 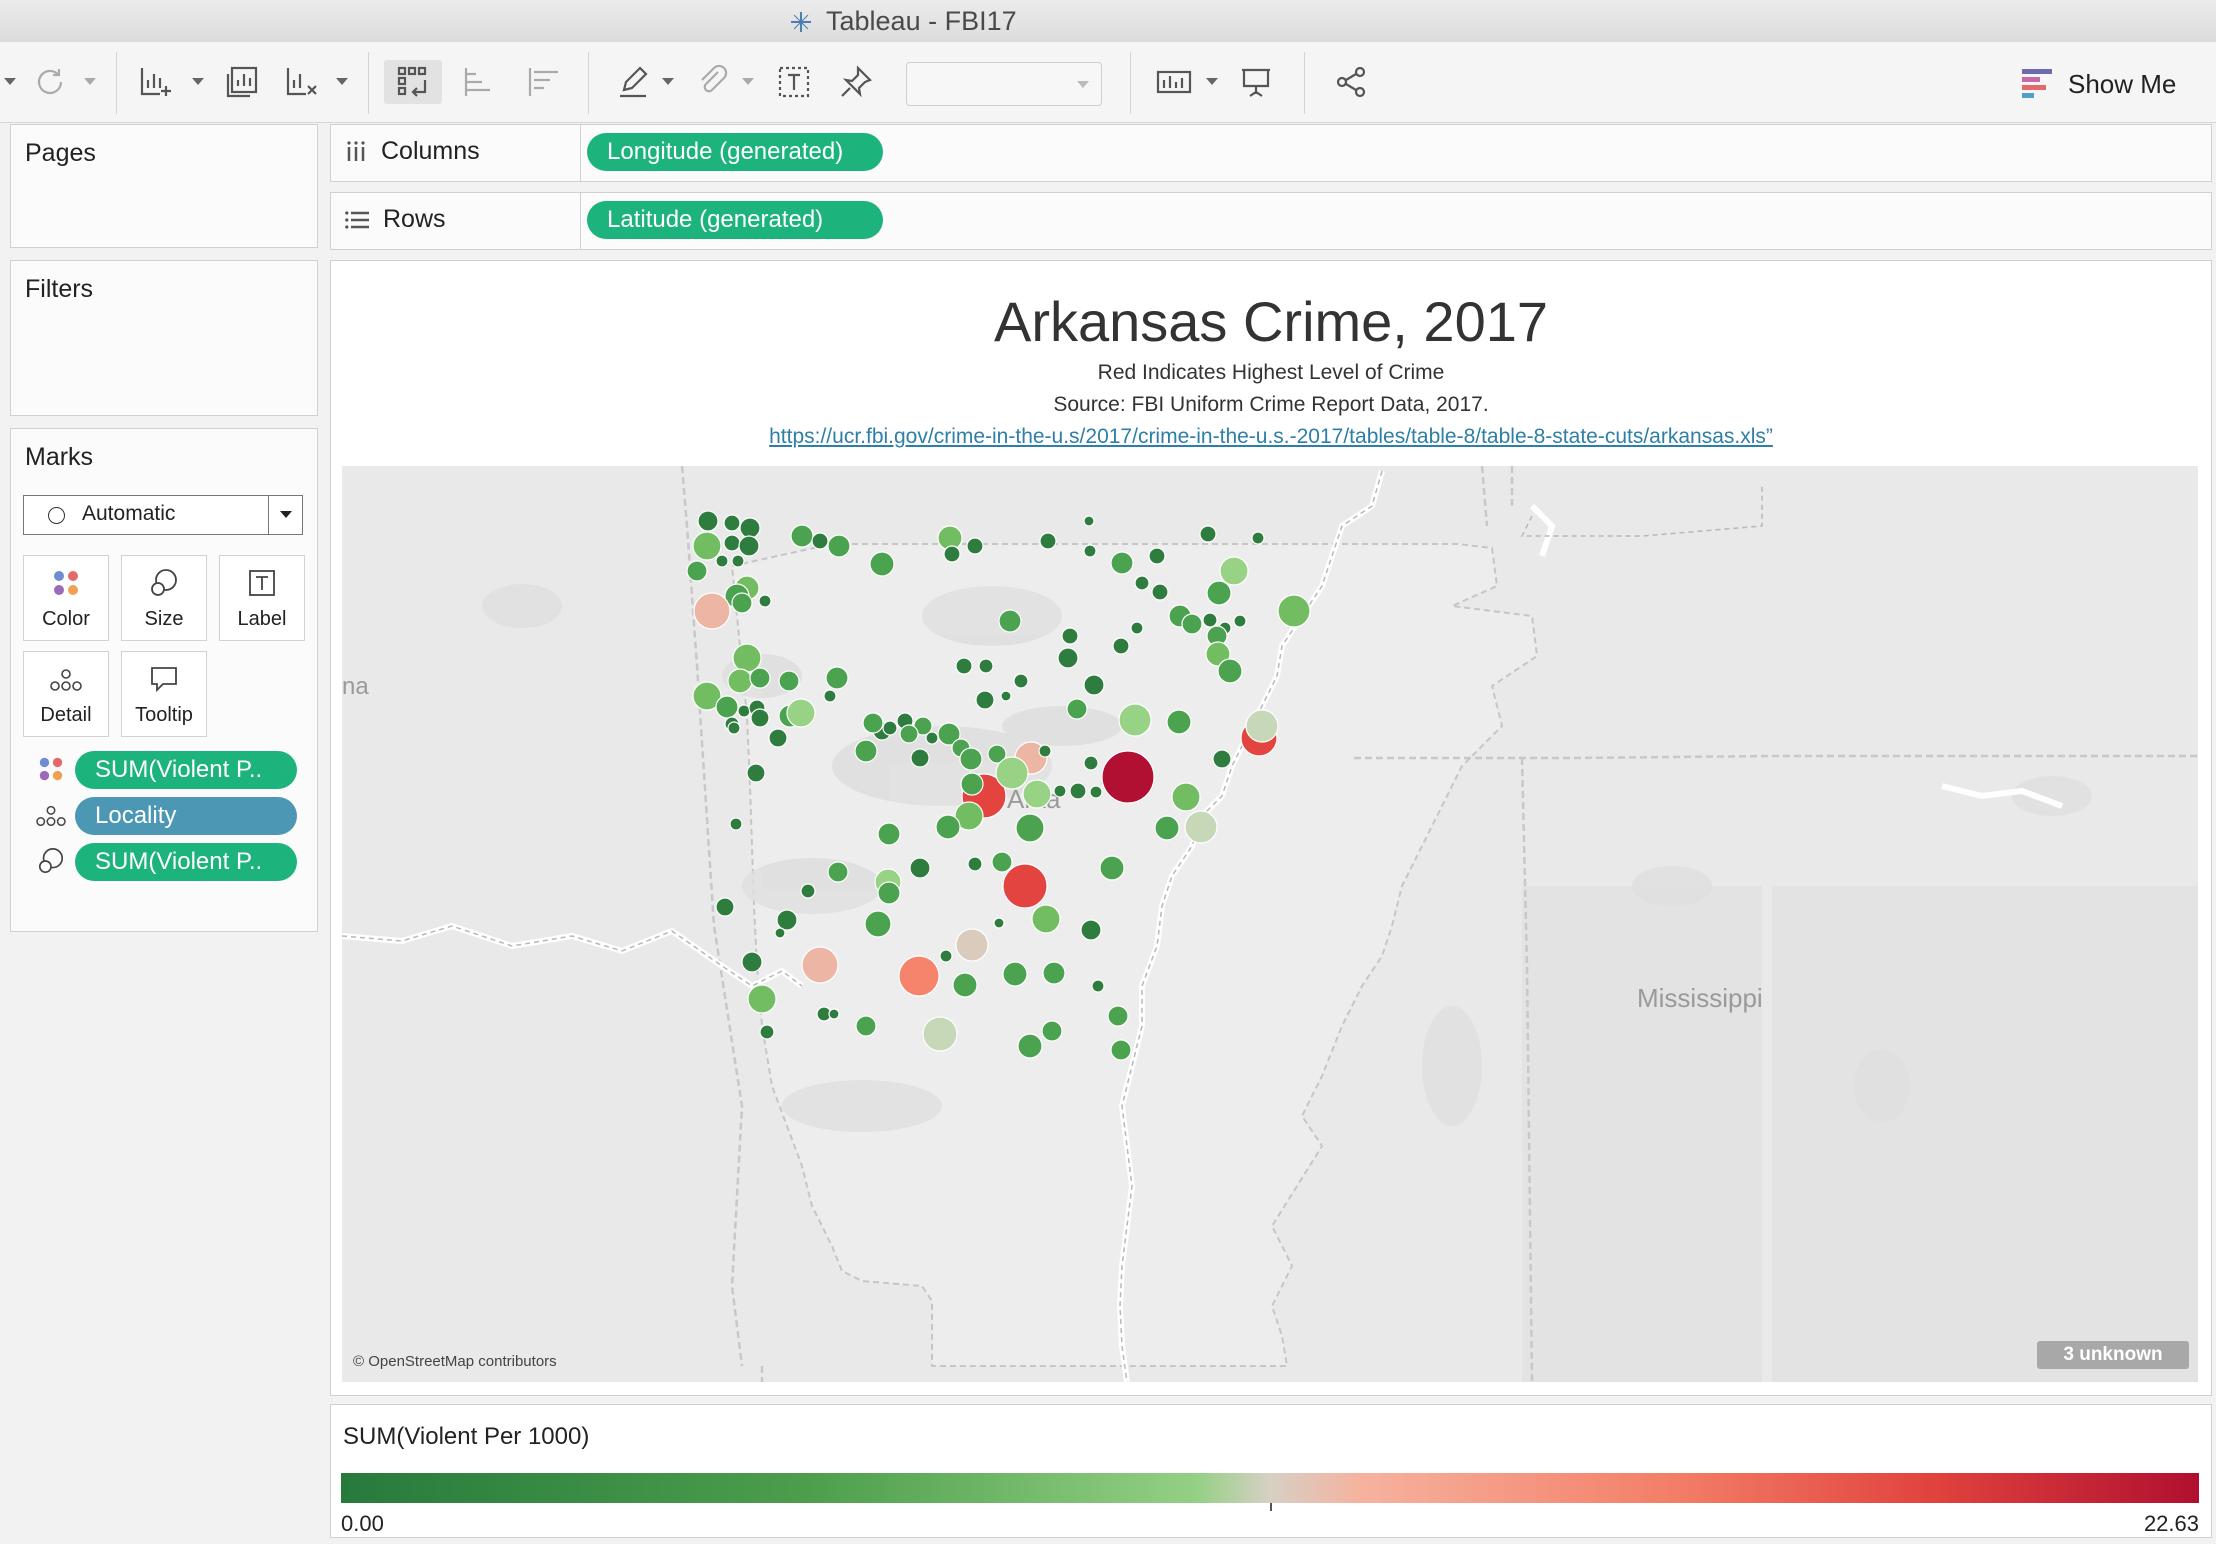 What do you see at coordinates (478, 82) in the screenshot?
I see `sort-ascending-icon` at bounding box center [478, 82].